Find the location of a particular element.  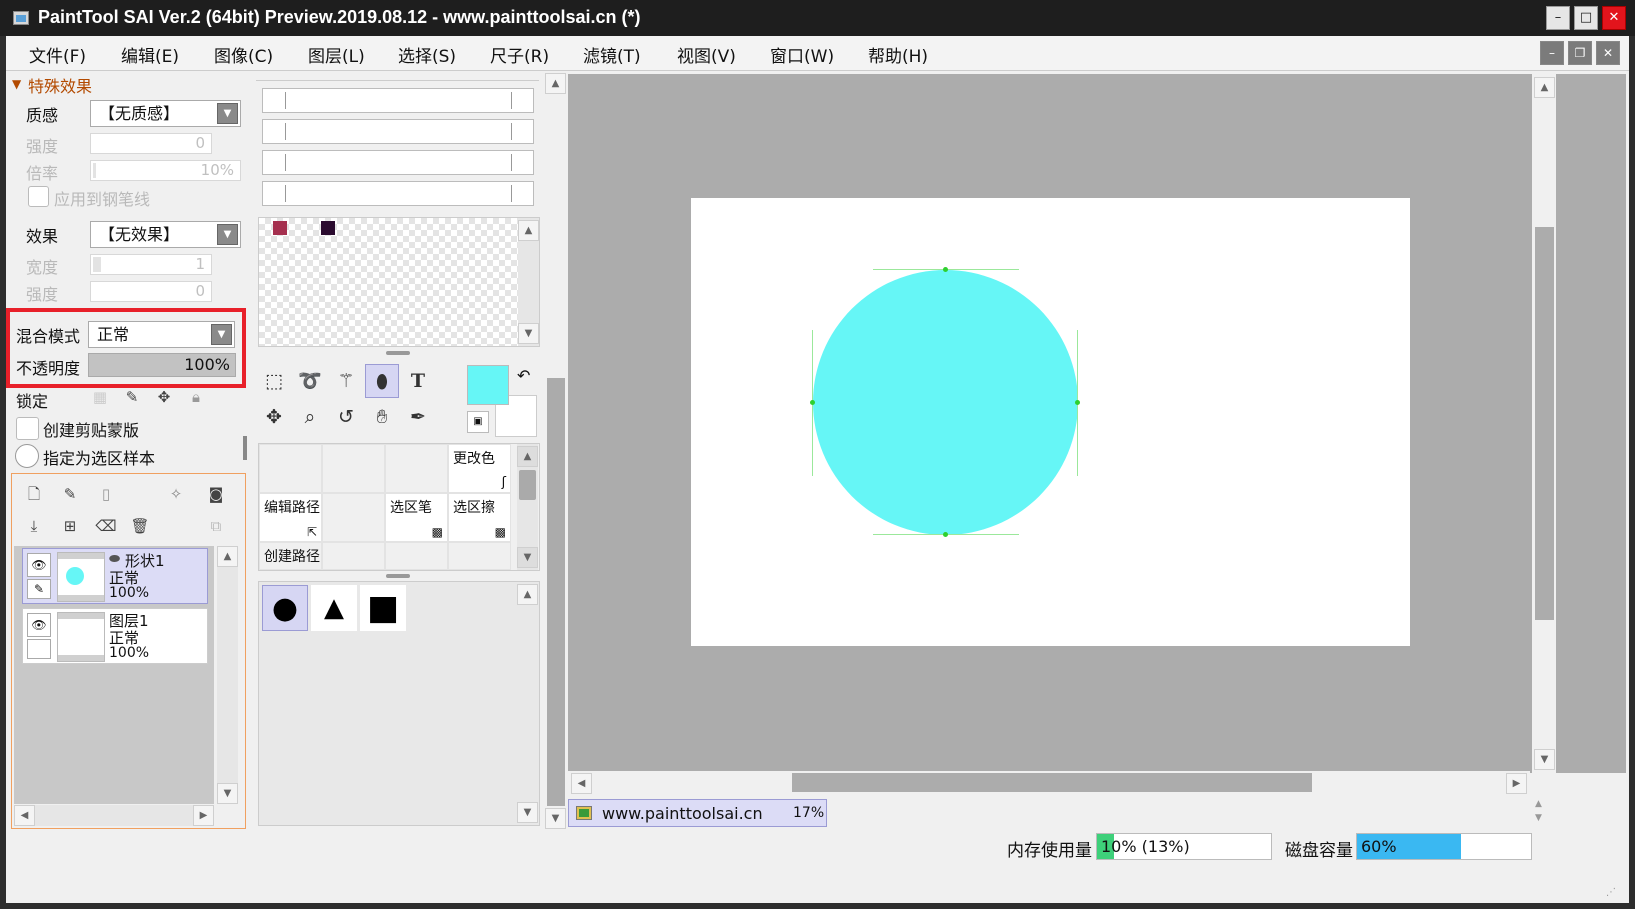

doc-minimize-button: – is located at coordinates (1552, 53).